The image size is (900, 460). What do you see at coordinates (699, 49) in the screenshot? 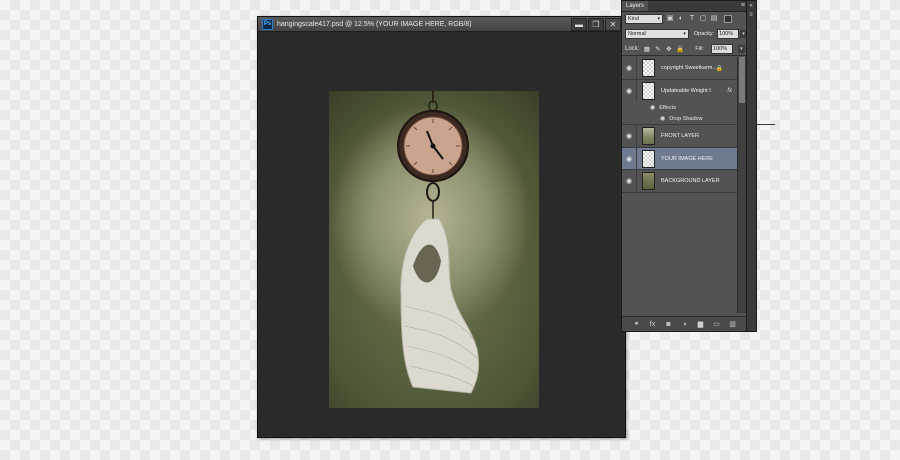
I see `fill-label: Fill:` at bounding box center [699, 49].